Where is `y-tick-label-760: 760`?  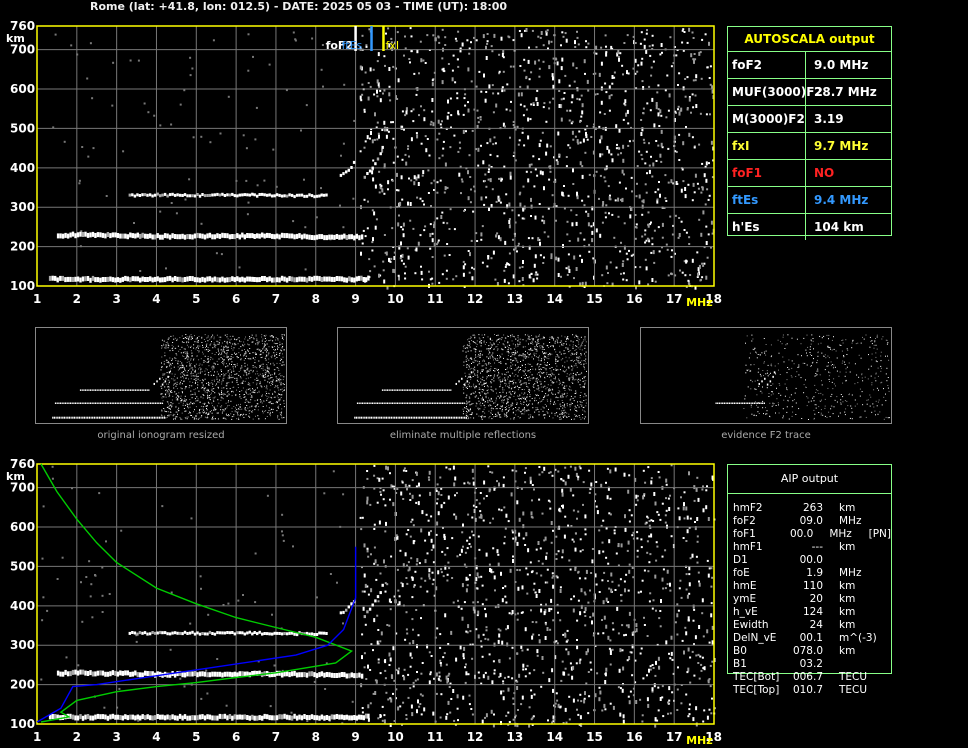 y-tick-label-760: 760 is located at coordinates (22, 464).